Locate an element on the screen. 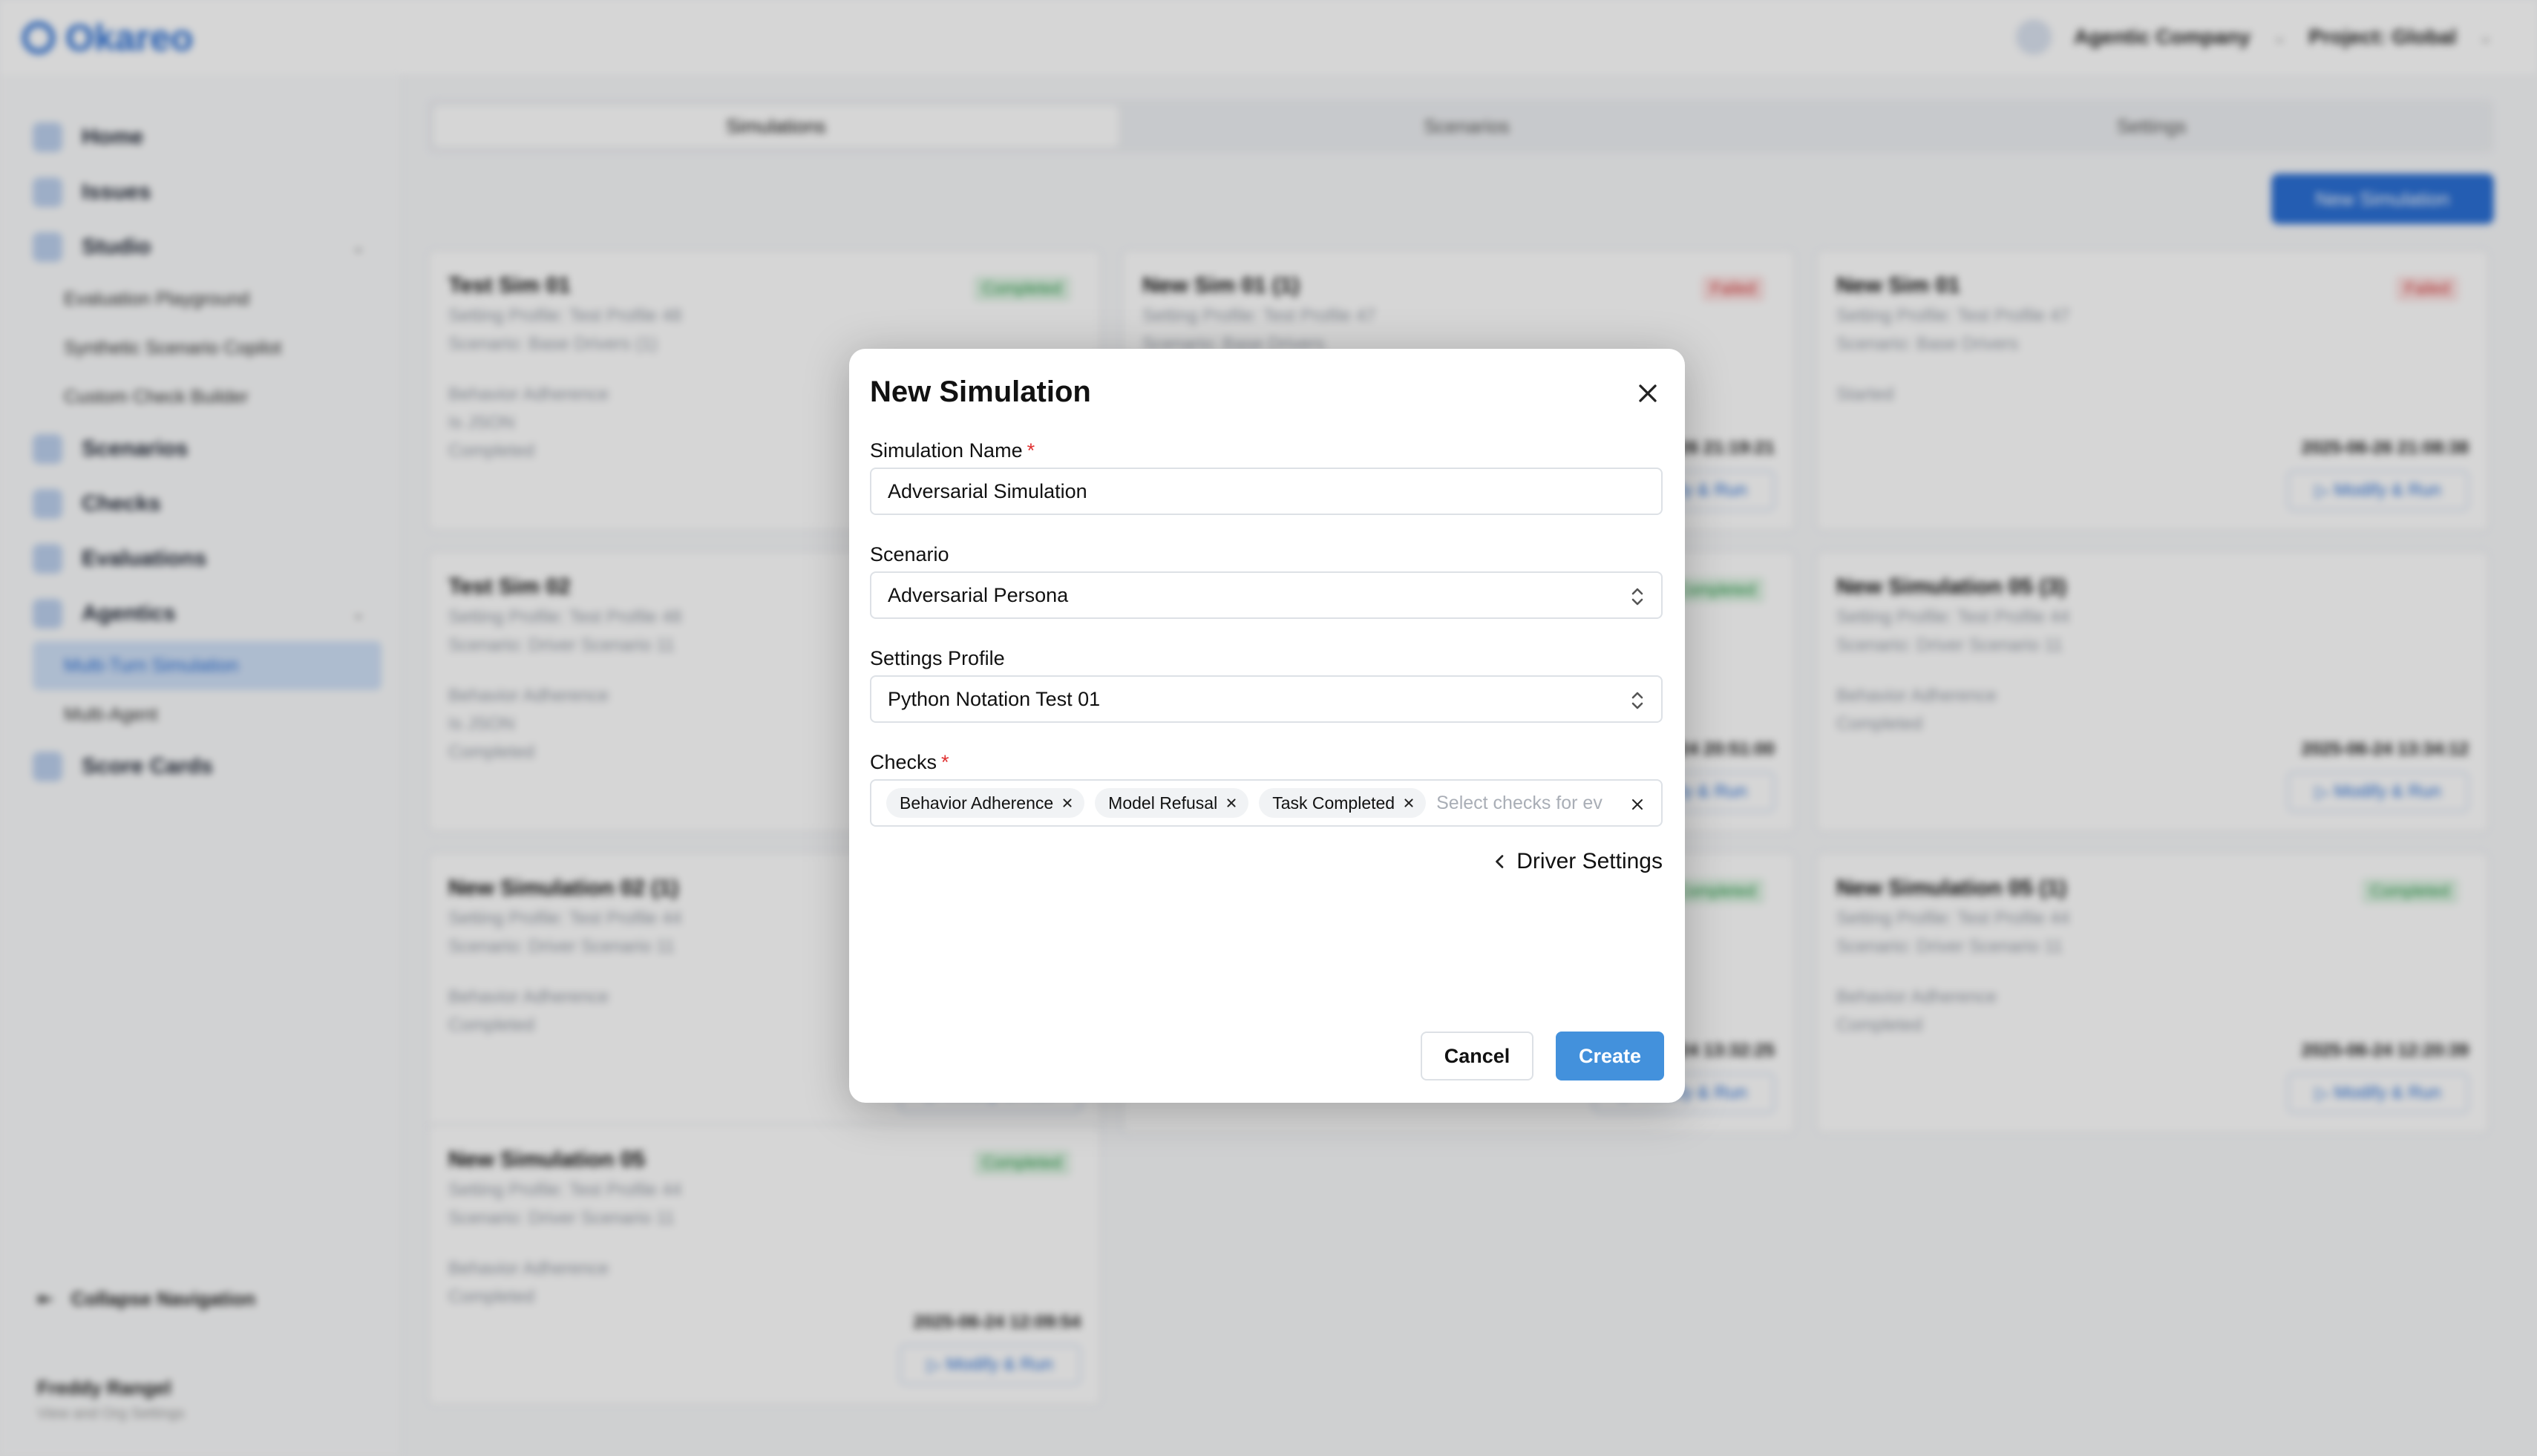 The width and height of the screenshot is (2537, 1456). label-text: Checks is located at coordinates (903, 762).